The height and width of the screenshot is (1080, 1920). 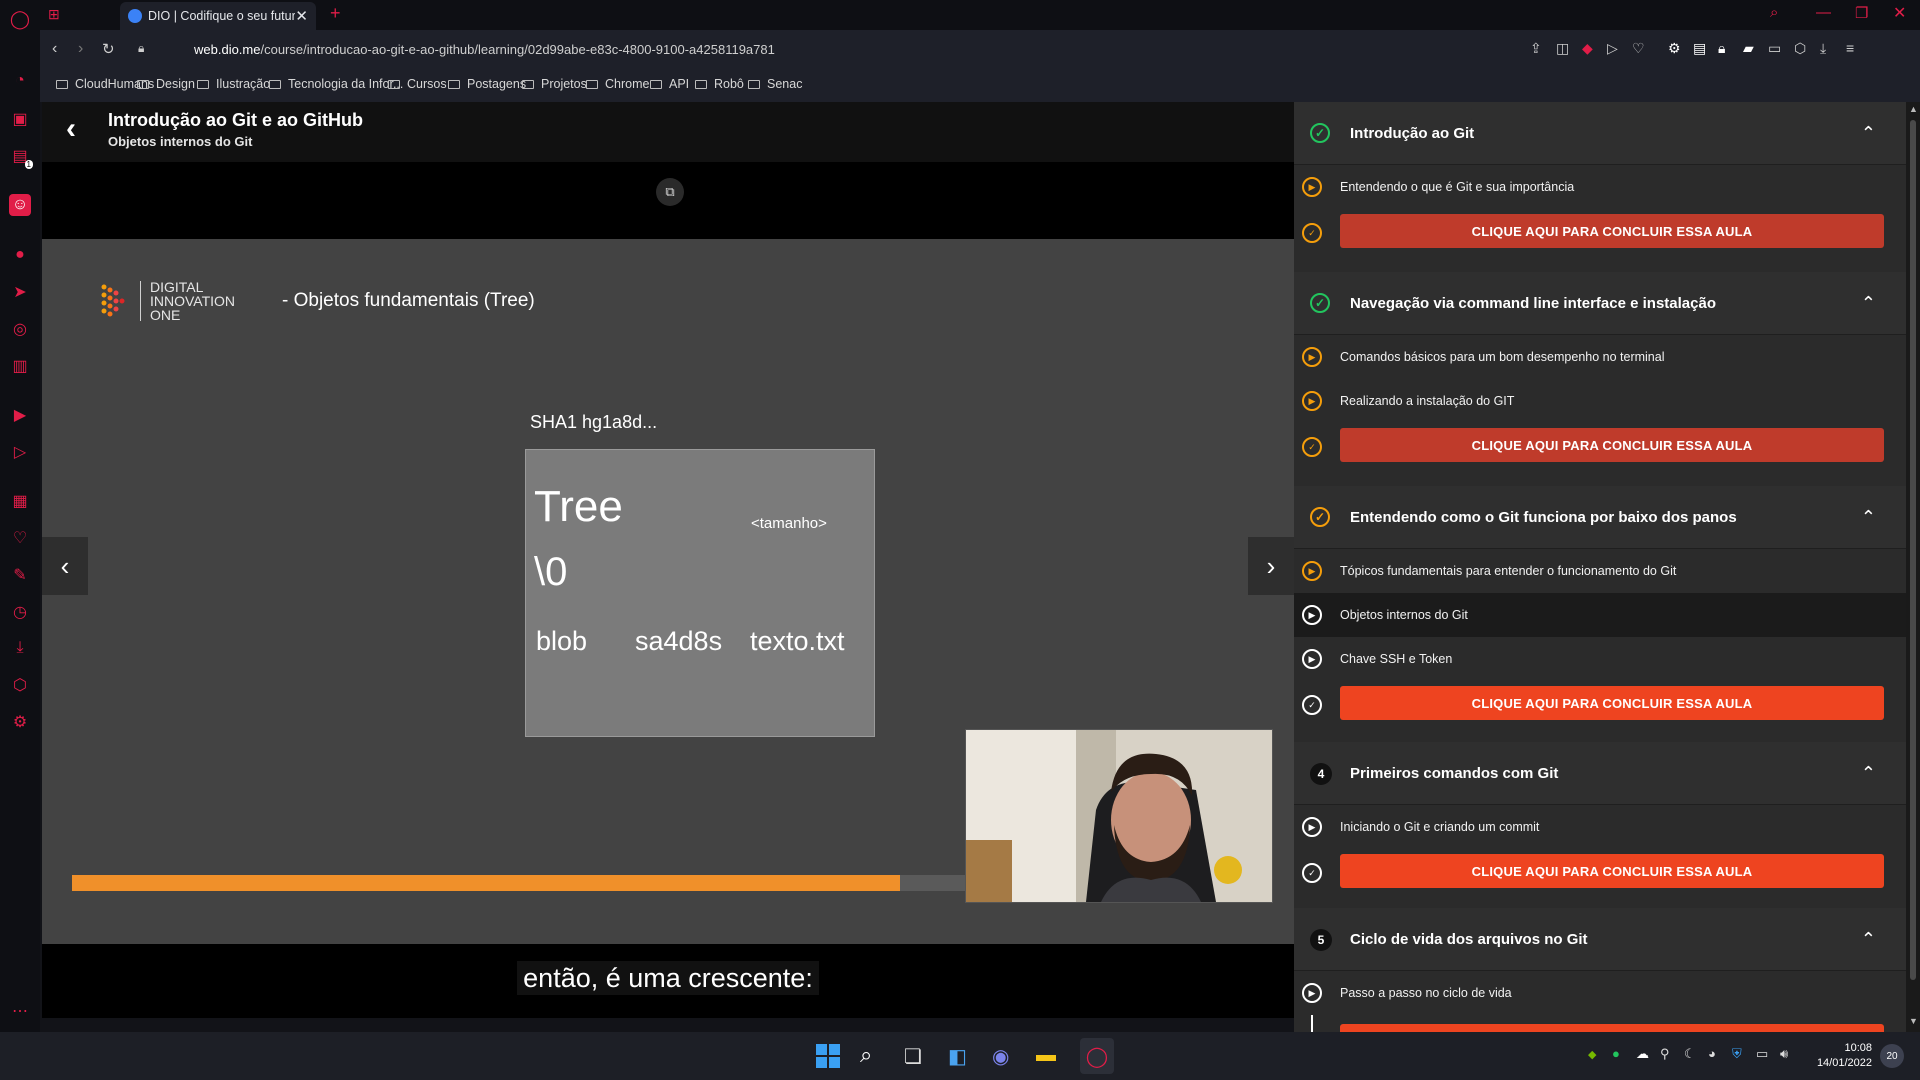 I want to click on reload-icon: ↻, so click(x=108, y=49).